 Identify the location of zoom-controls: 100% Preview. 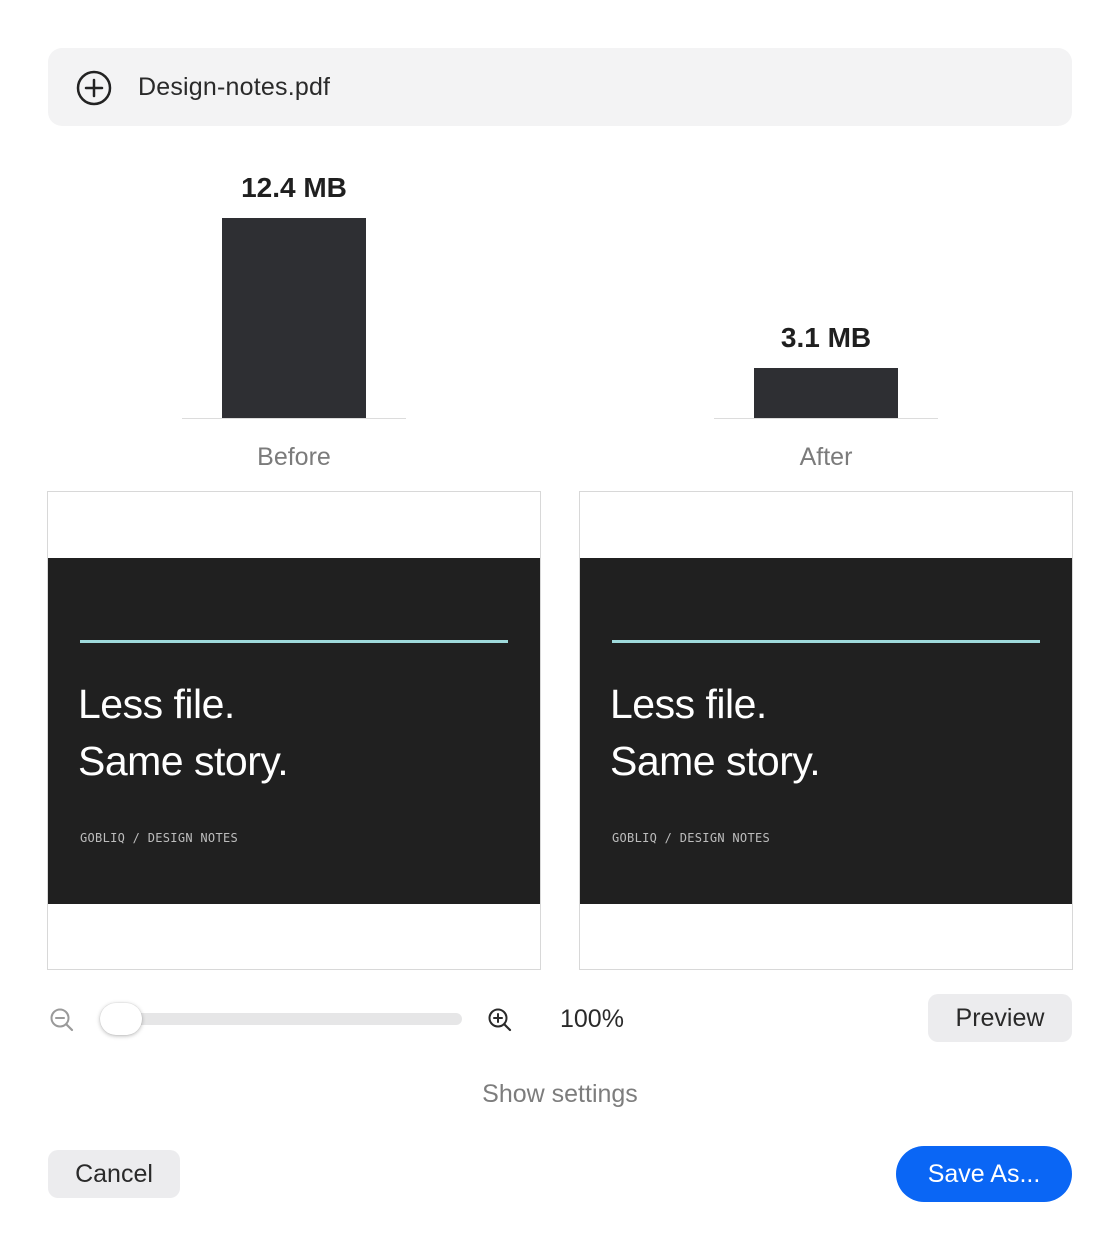
(560, 1020).